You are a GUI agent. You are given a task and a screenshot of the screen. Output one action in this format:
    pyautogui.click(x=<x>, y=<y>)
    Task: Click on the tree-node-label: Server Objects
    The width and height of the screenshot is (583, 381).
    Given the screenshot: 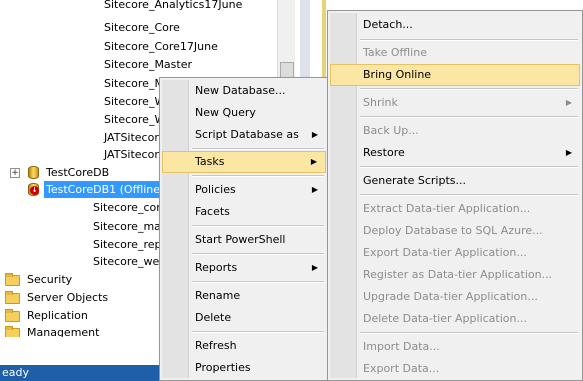 What is the action you would take?
    pyautogui.click(x=68, y=297)
    